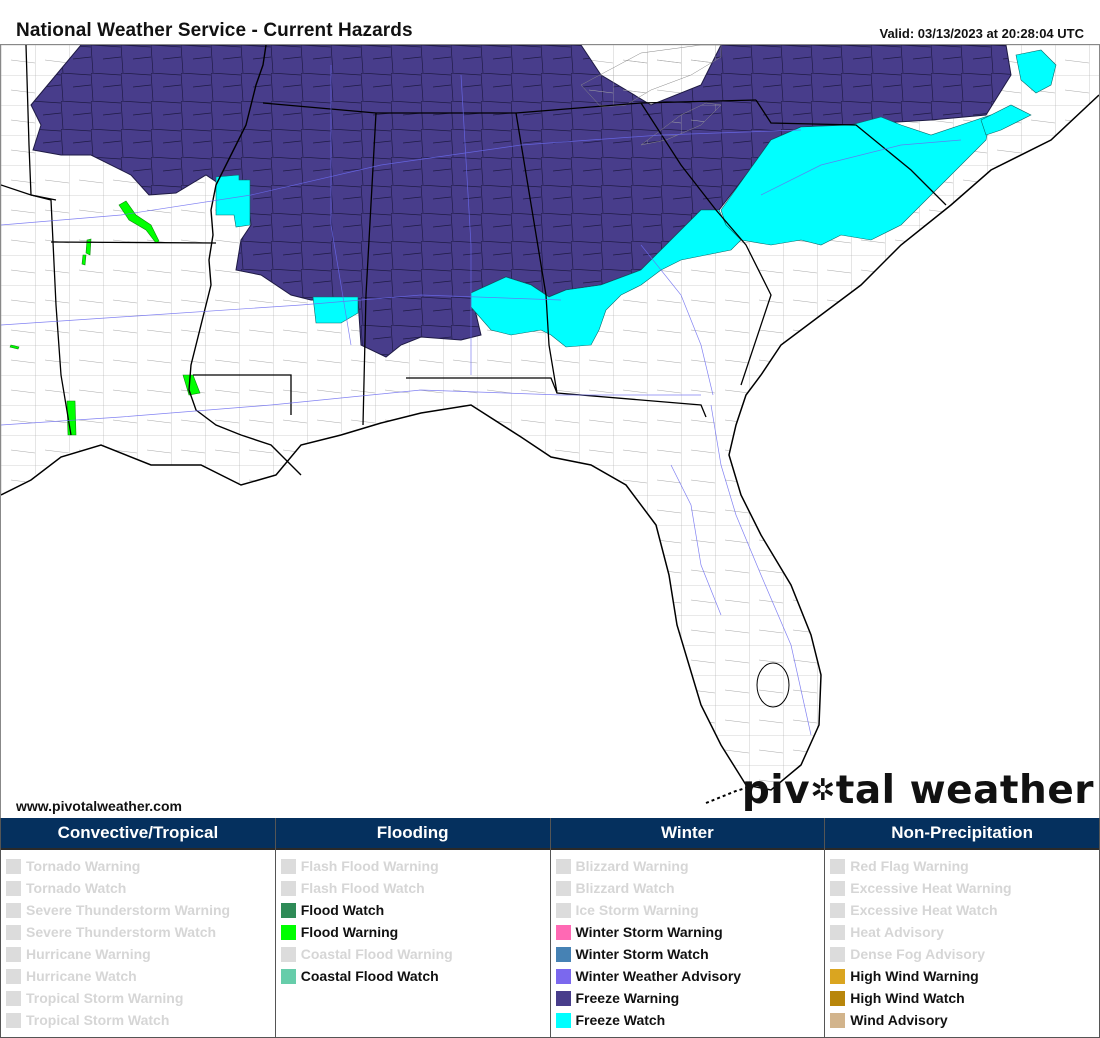 This screenshot has height=1038, width=1100. I want to click on legend-item: Dense Fog Advisory, so click(964, 954).